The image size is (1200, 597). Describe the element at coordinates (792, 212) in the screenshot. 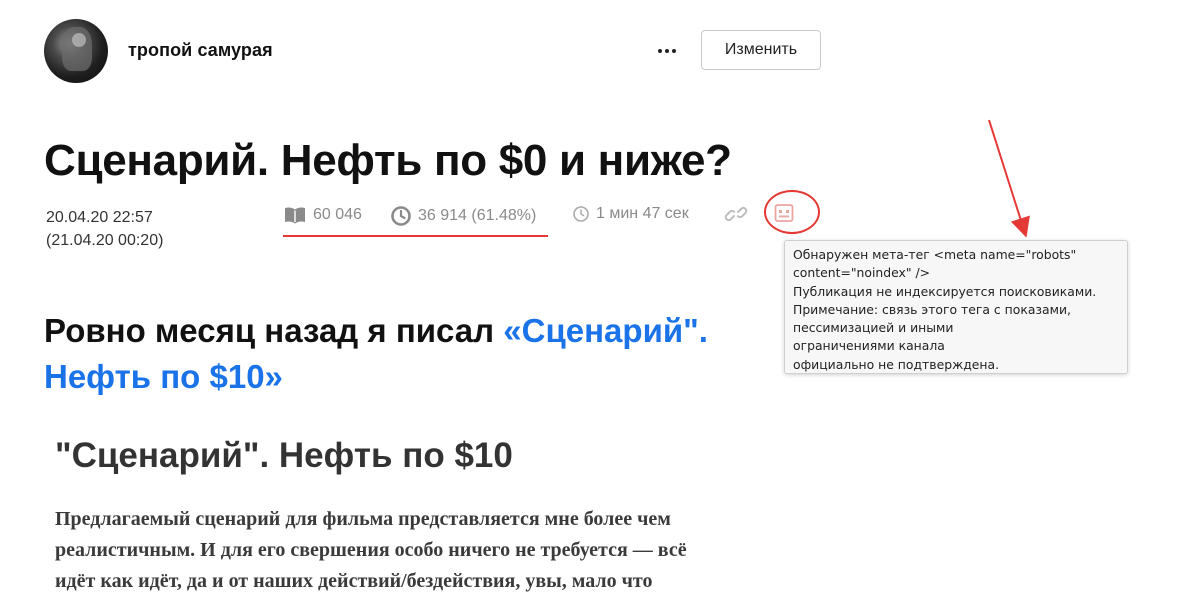

I see `meta-icon-highlight` at that location.